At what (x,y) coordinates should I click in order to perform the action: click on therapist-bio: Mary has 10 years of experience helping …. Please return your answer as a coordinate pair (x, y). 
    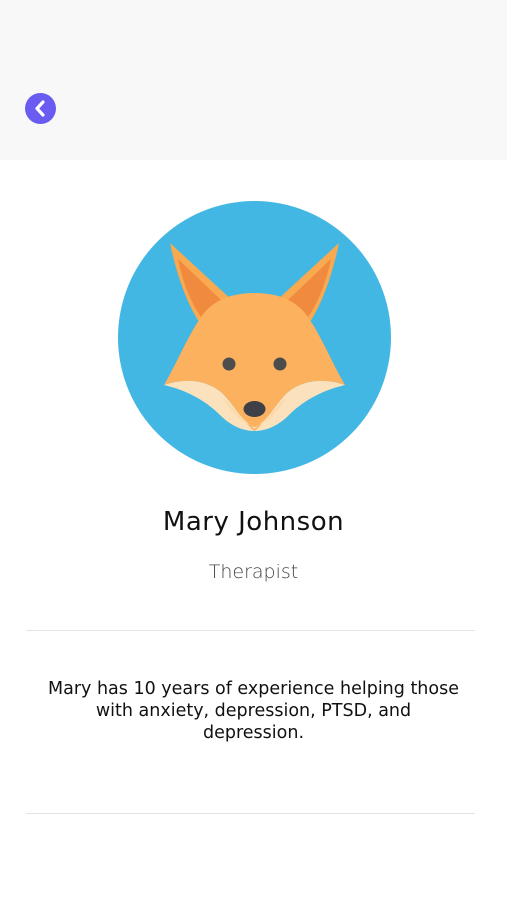
    Looking at the image, I should click on (253, 711).